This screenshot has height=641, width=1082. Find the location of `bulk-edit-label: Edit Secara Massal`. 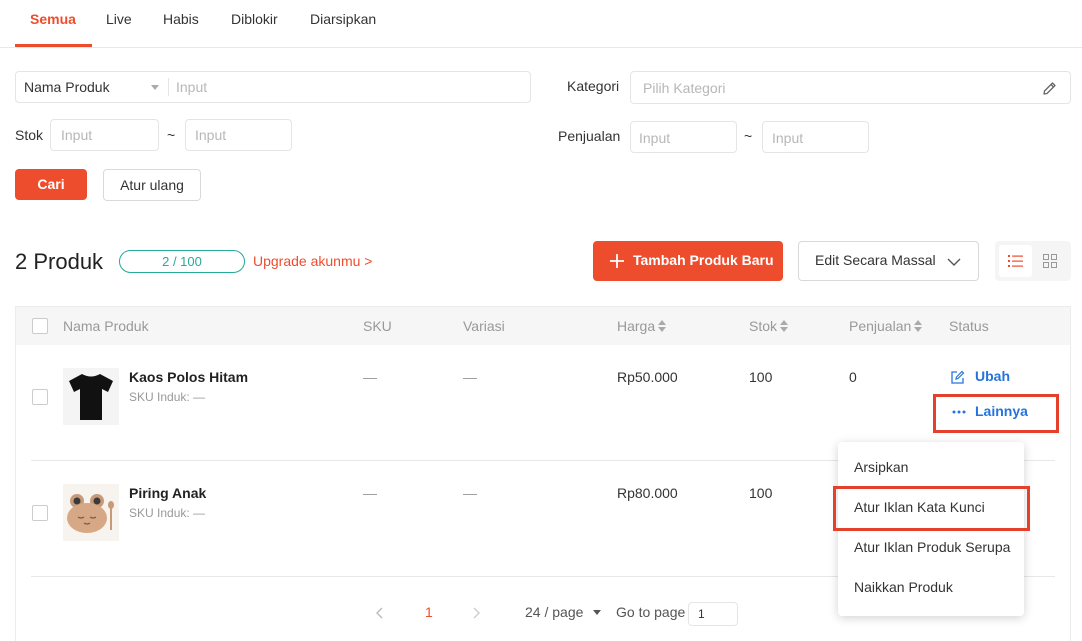

bulk-edit-label: Edit Secara Massal is located at coordinates (875, 260).